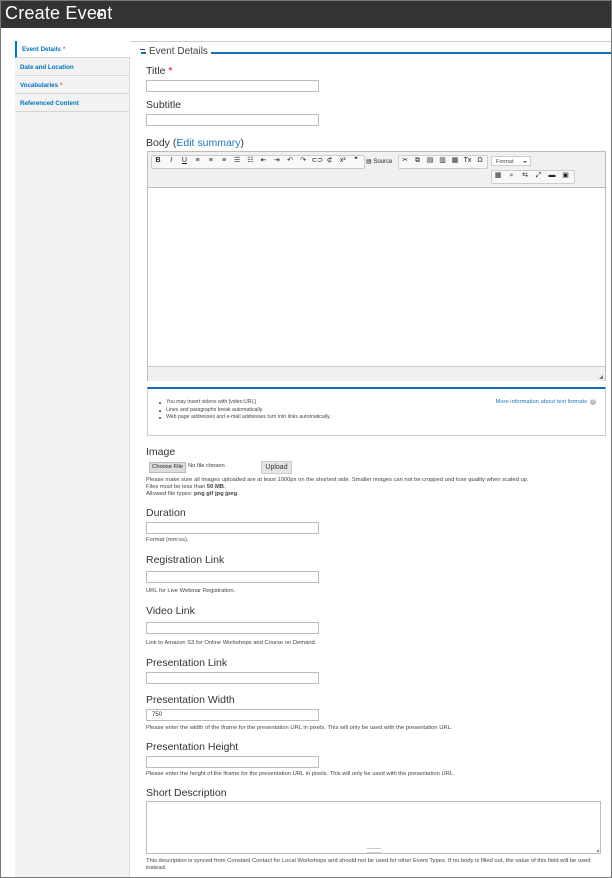 The width and height of the screenshot is (612, 878). I want to click on registration-link-input, so click(232, 577).